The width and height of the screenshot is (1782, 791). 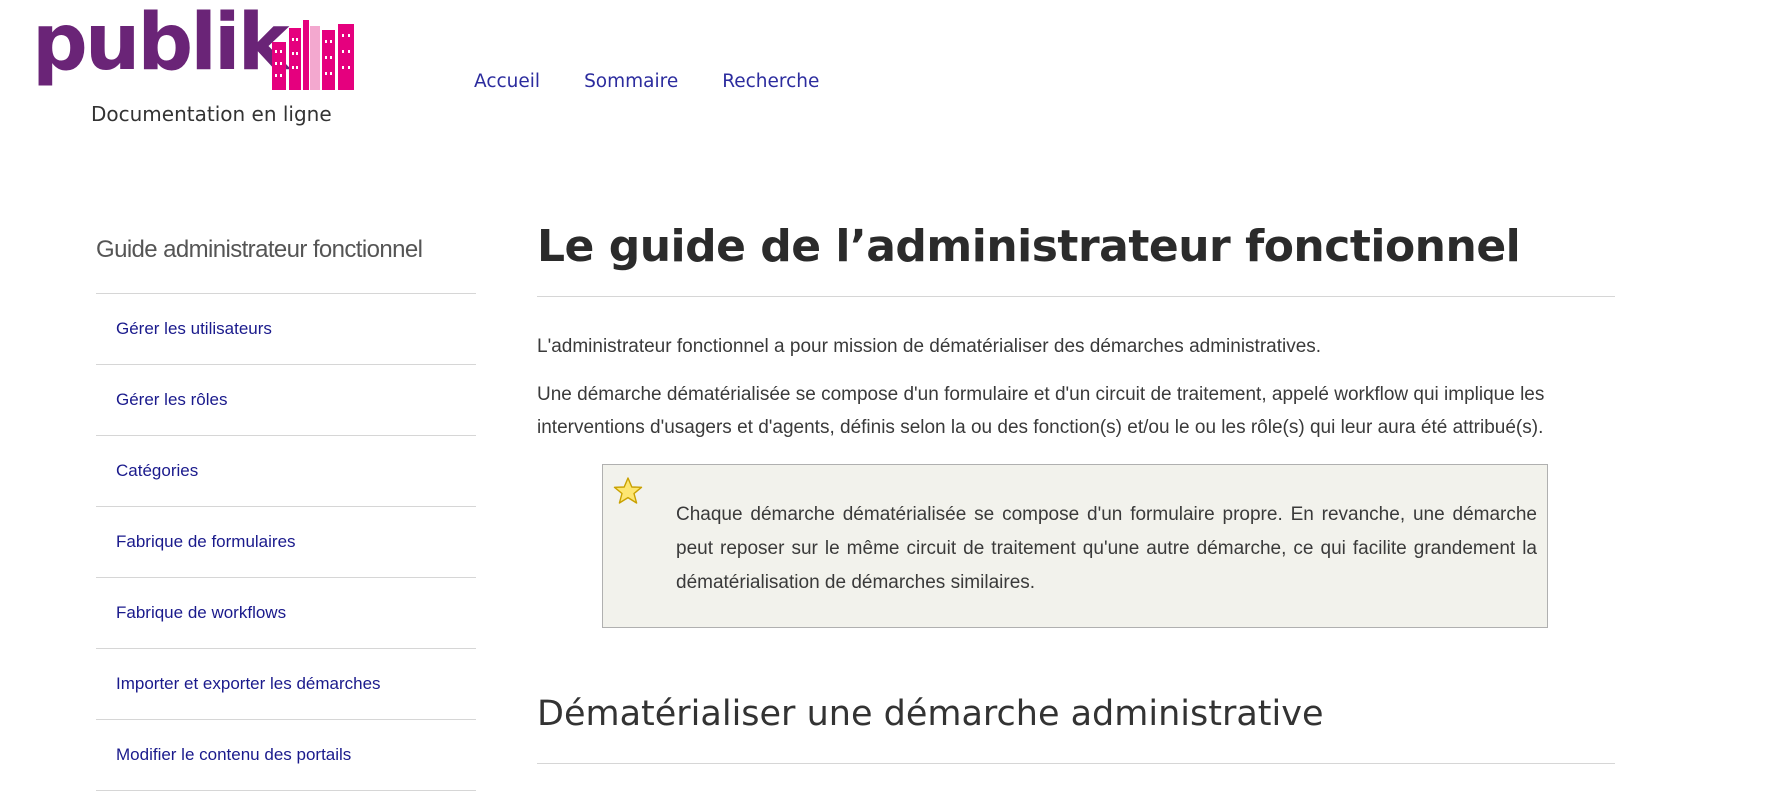 I want to click on sidebar-link: Importer et exporter les démarches, so click(x=248, y=684).